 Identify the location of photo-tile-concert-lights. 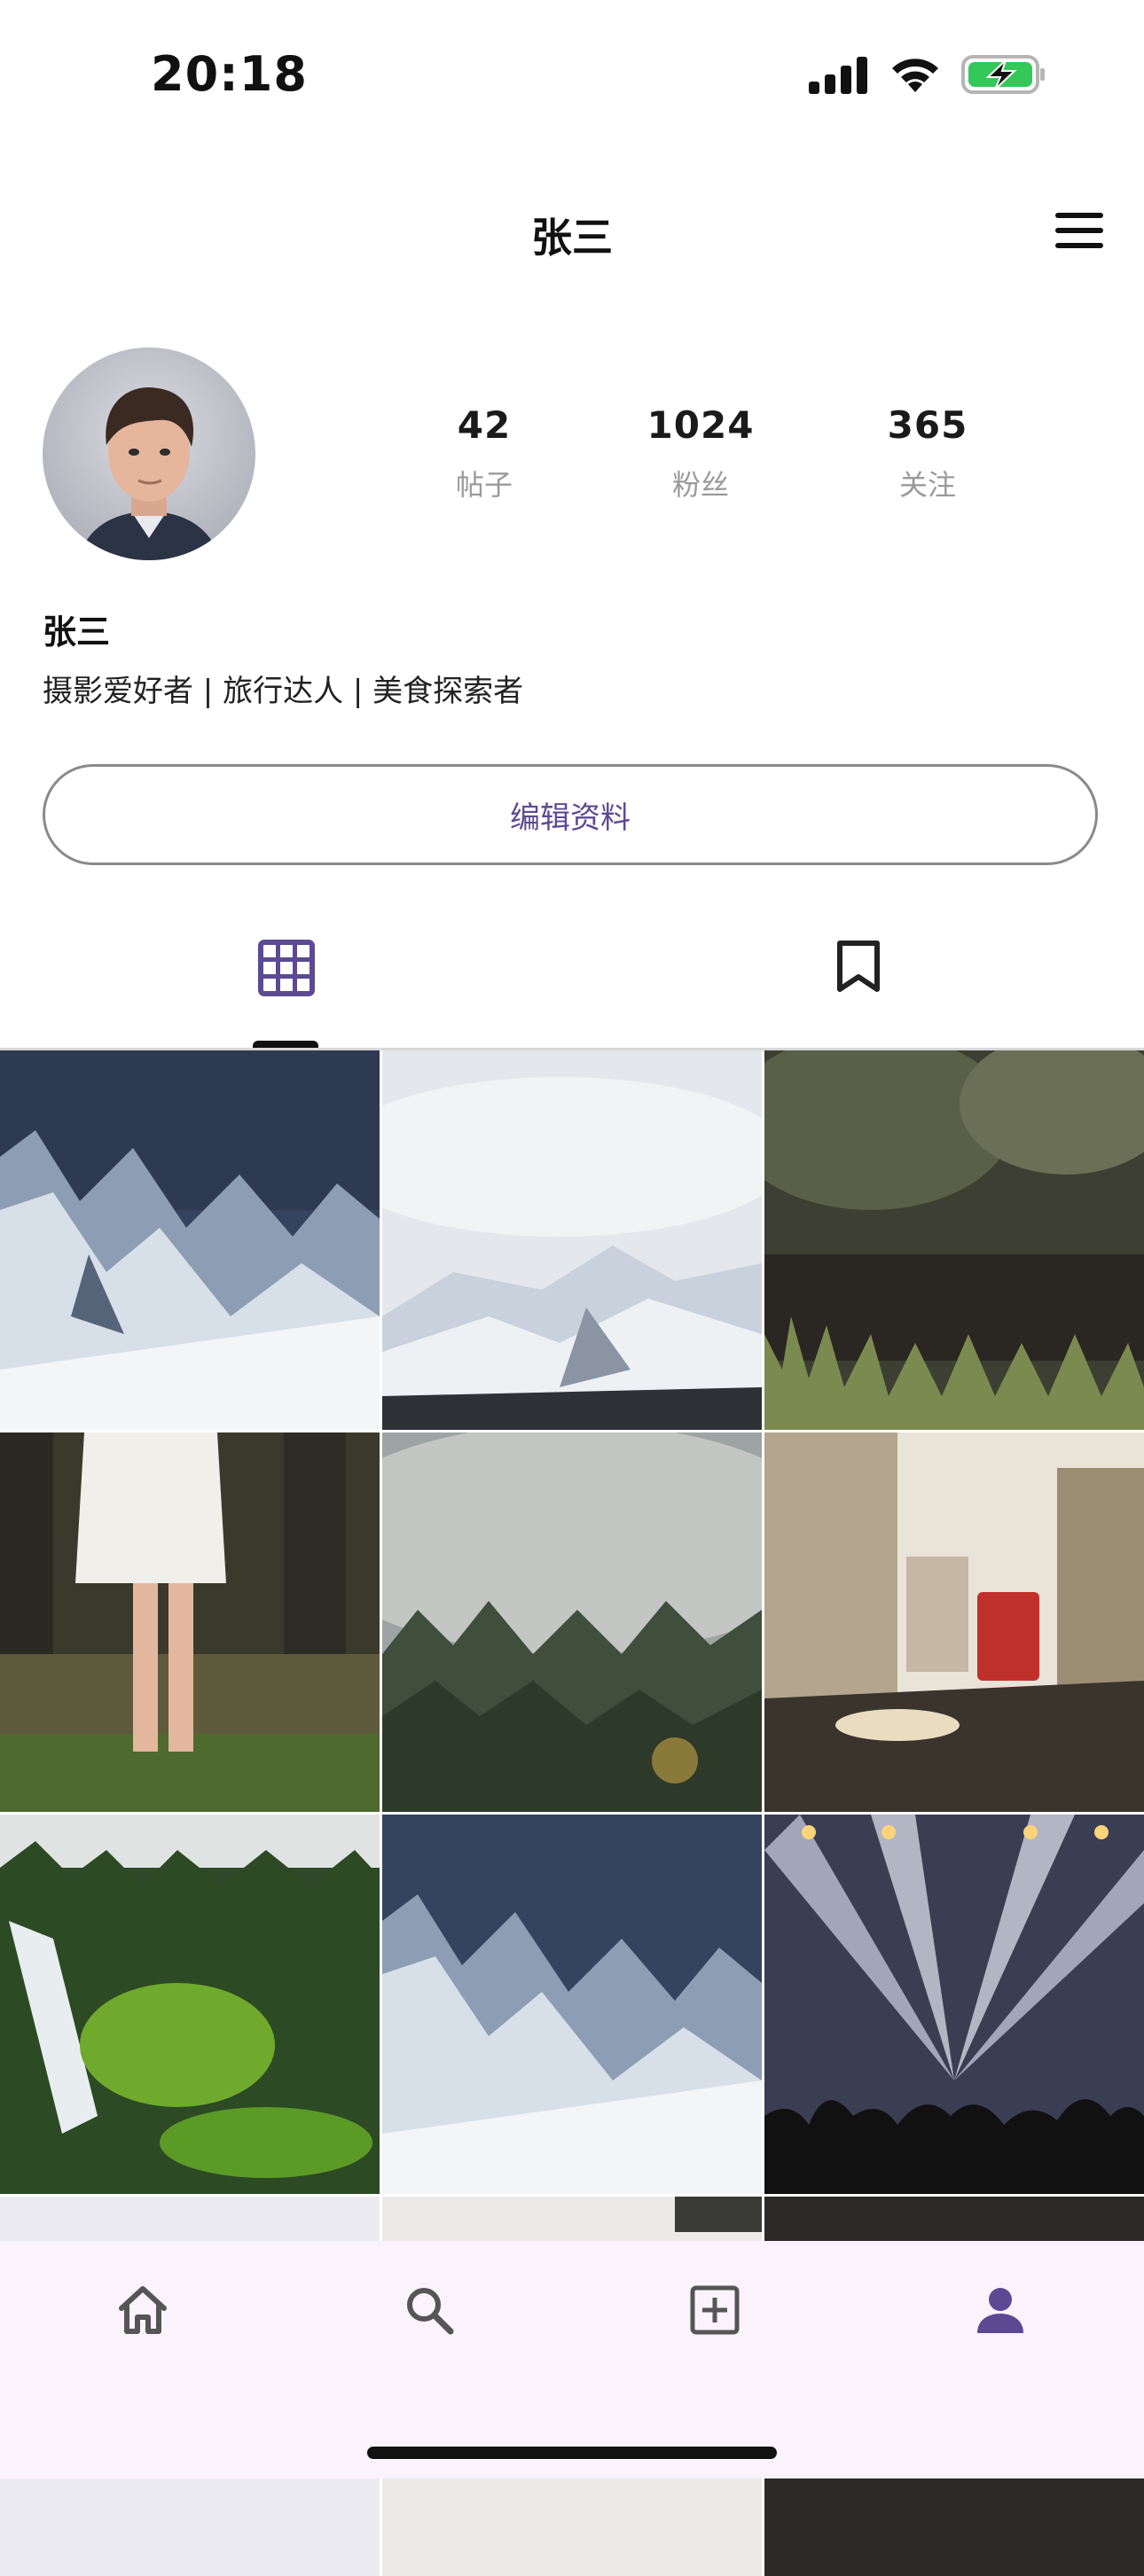
(954, 2004).